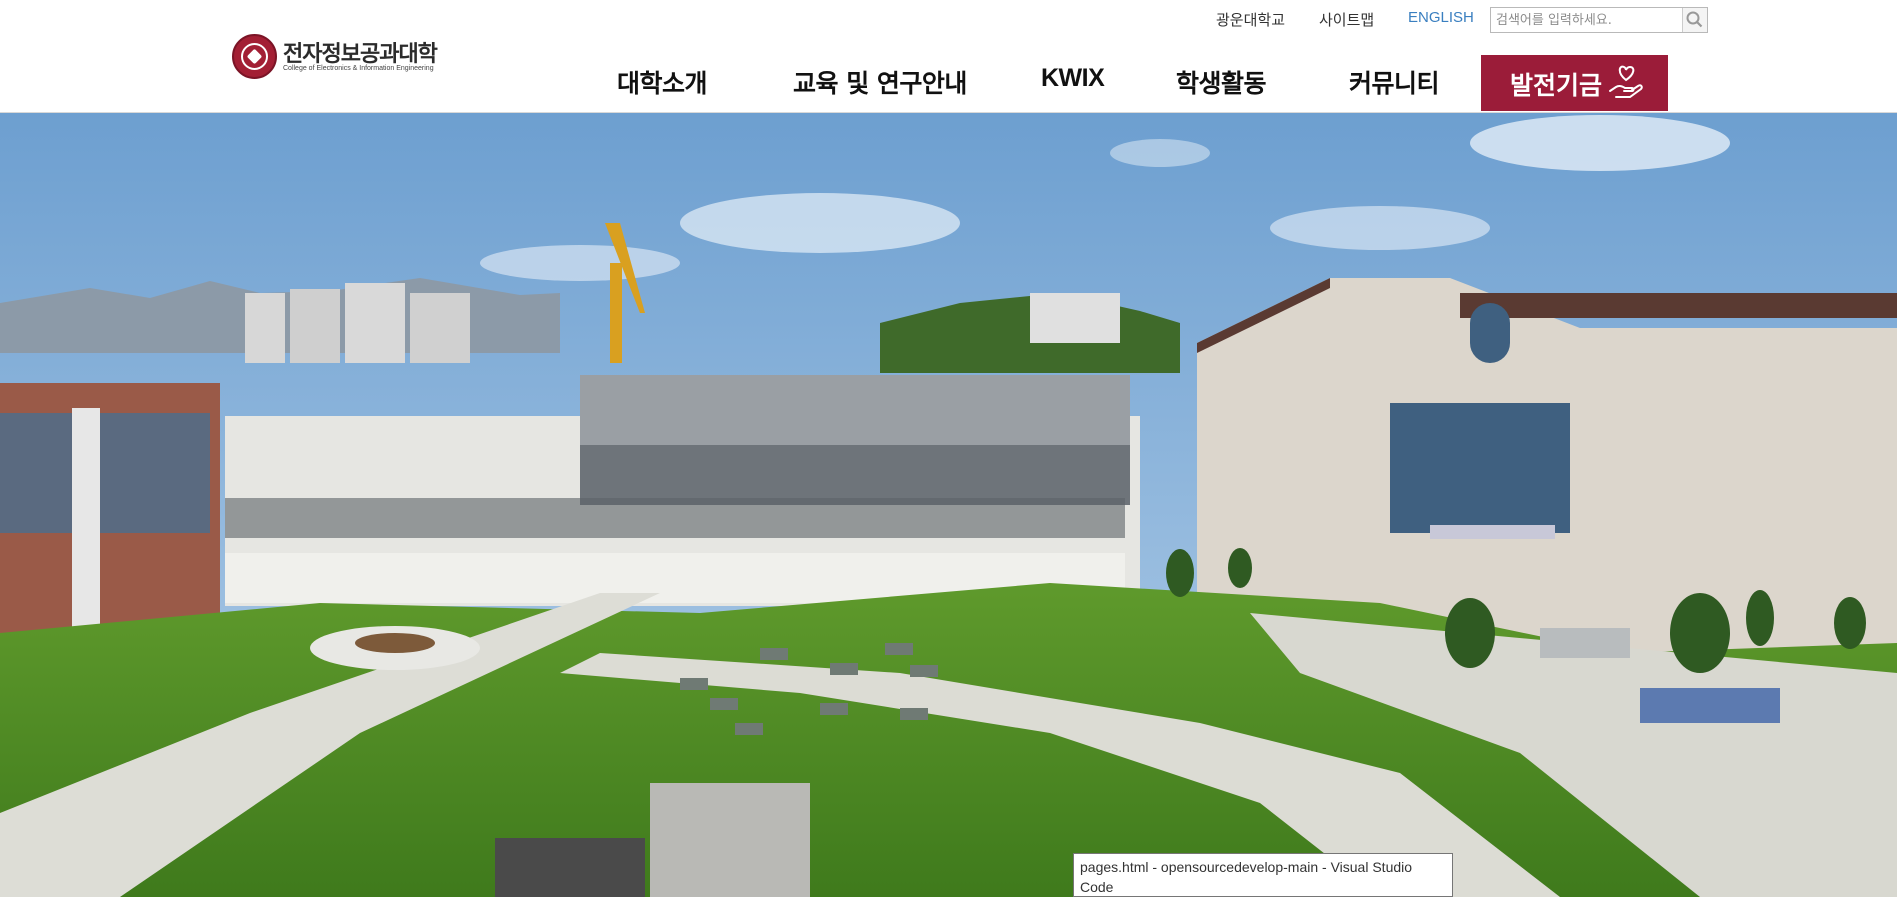 This screenshot has width=1897, height=897. What do you see at coordinates (1221, 82) in the screenshot?
I see `nav-item-student-activities: 학생활동` at bounding box center [1221, 82].